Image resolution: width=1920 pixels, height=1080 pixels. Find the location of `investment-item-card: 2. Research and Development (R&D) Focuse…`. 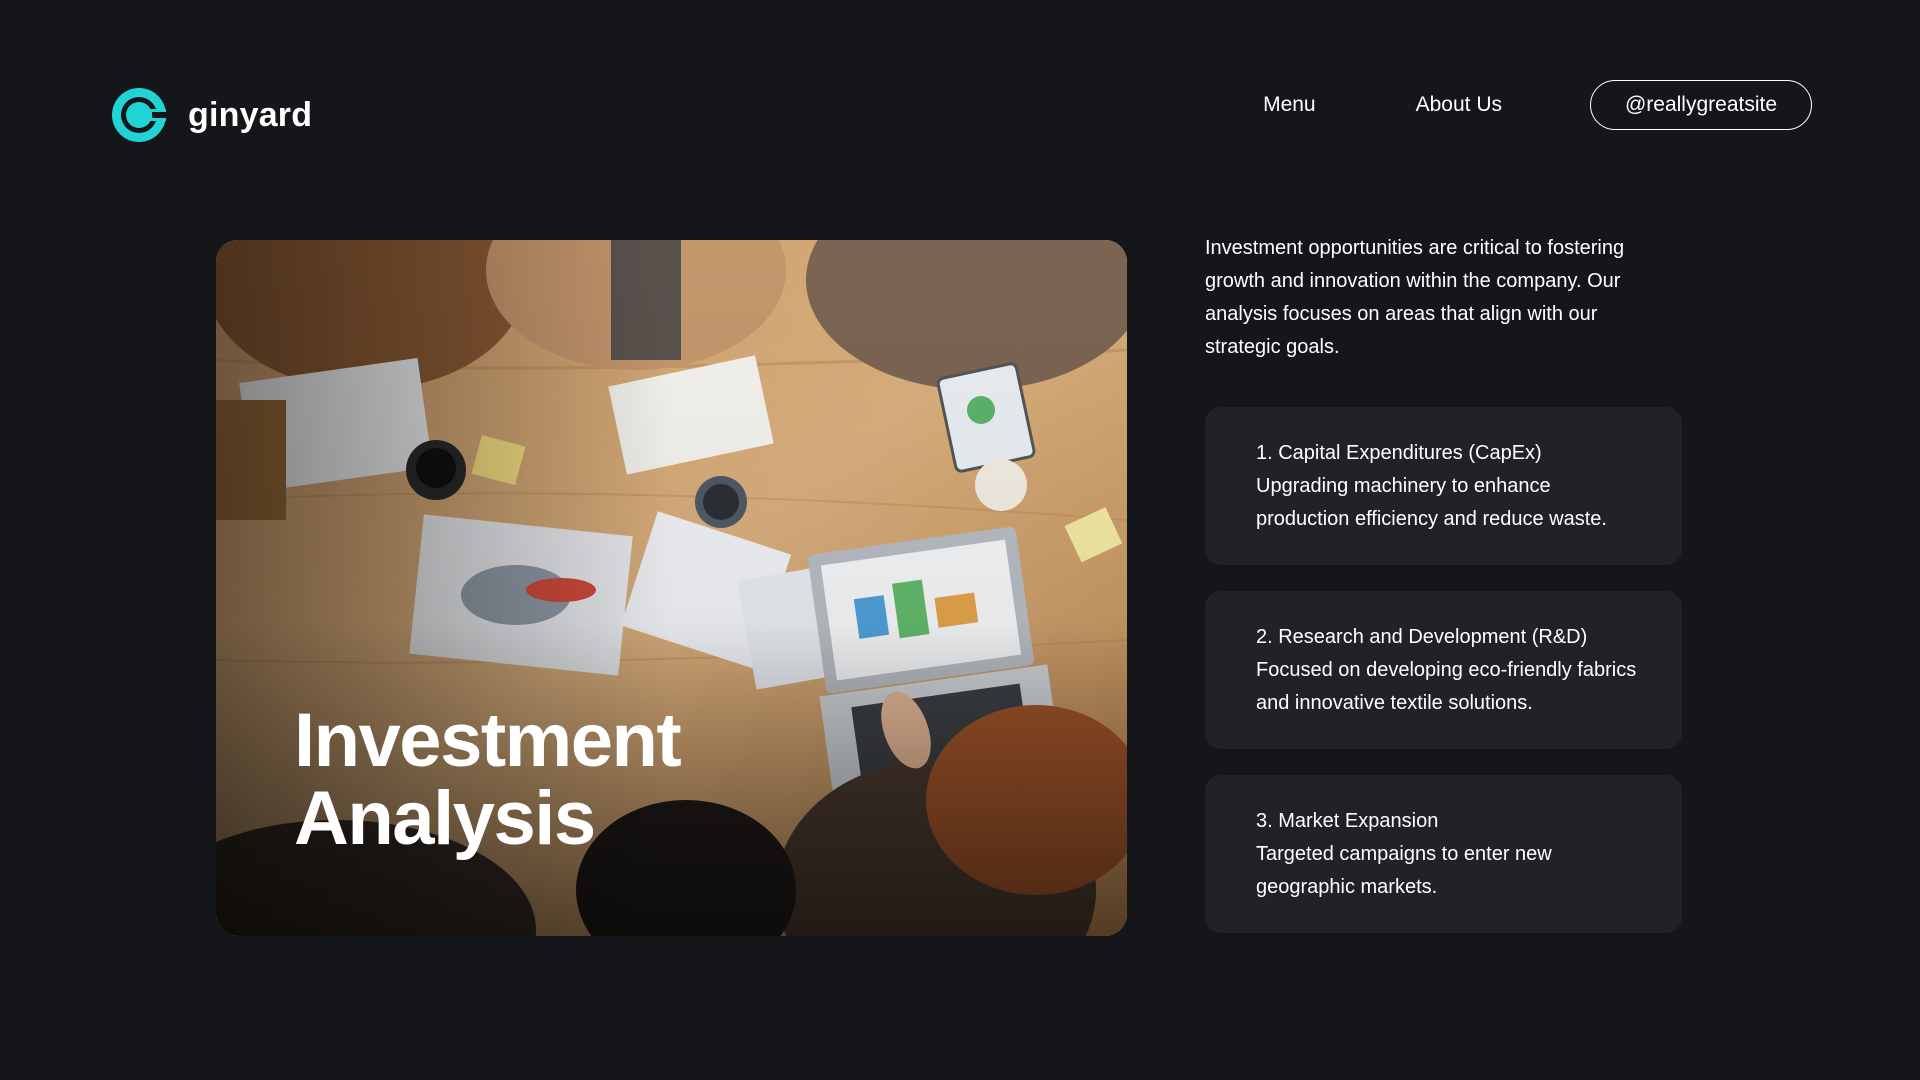

investment-item-card: 2. Research and Development (R&D) Focuse… is located at coordinates (1443, 670).